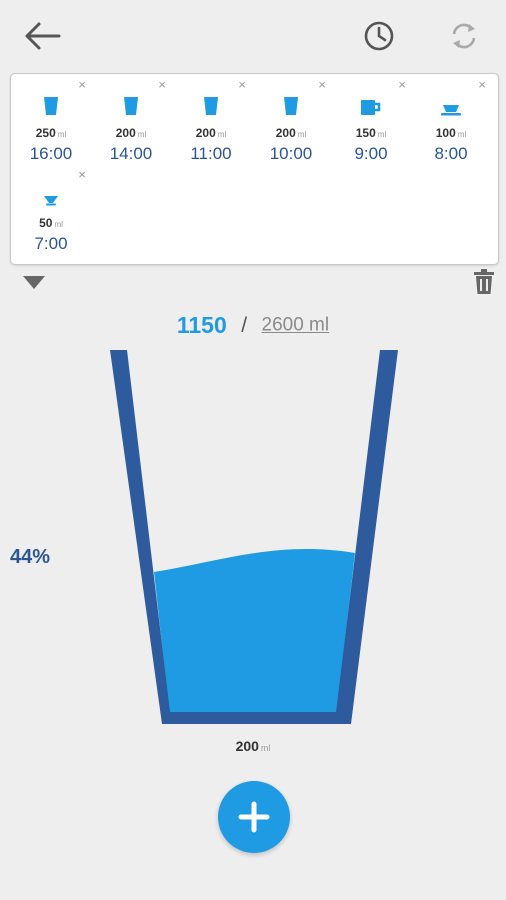 The image size is (506, 900). What do you see at coordinates (451, 119) in the screenshot?
I see `log-entry: × 100 ml 8:00` at bounding box center [451, 119].